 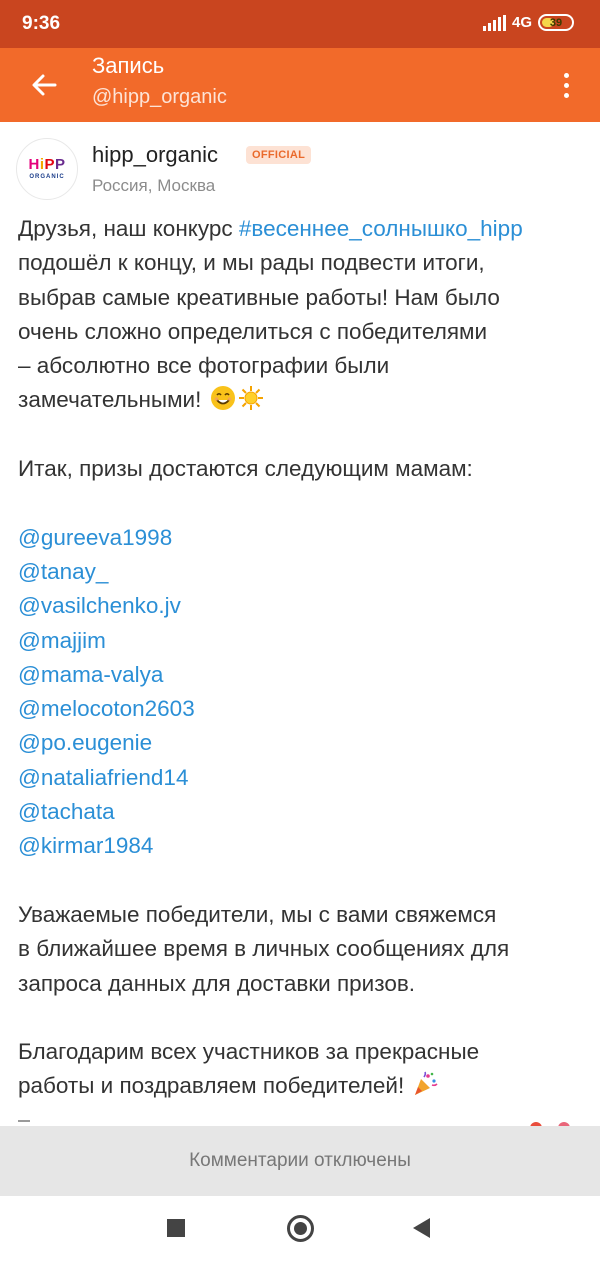 What do you see at coordinates (300, 24) in the screenshot?
I see `status-bar: 9:36 4G 39` at bounding box center [300, 24].